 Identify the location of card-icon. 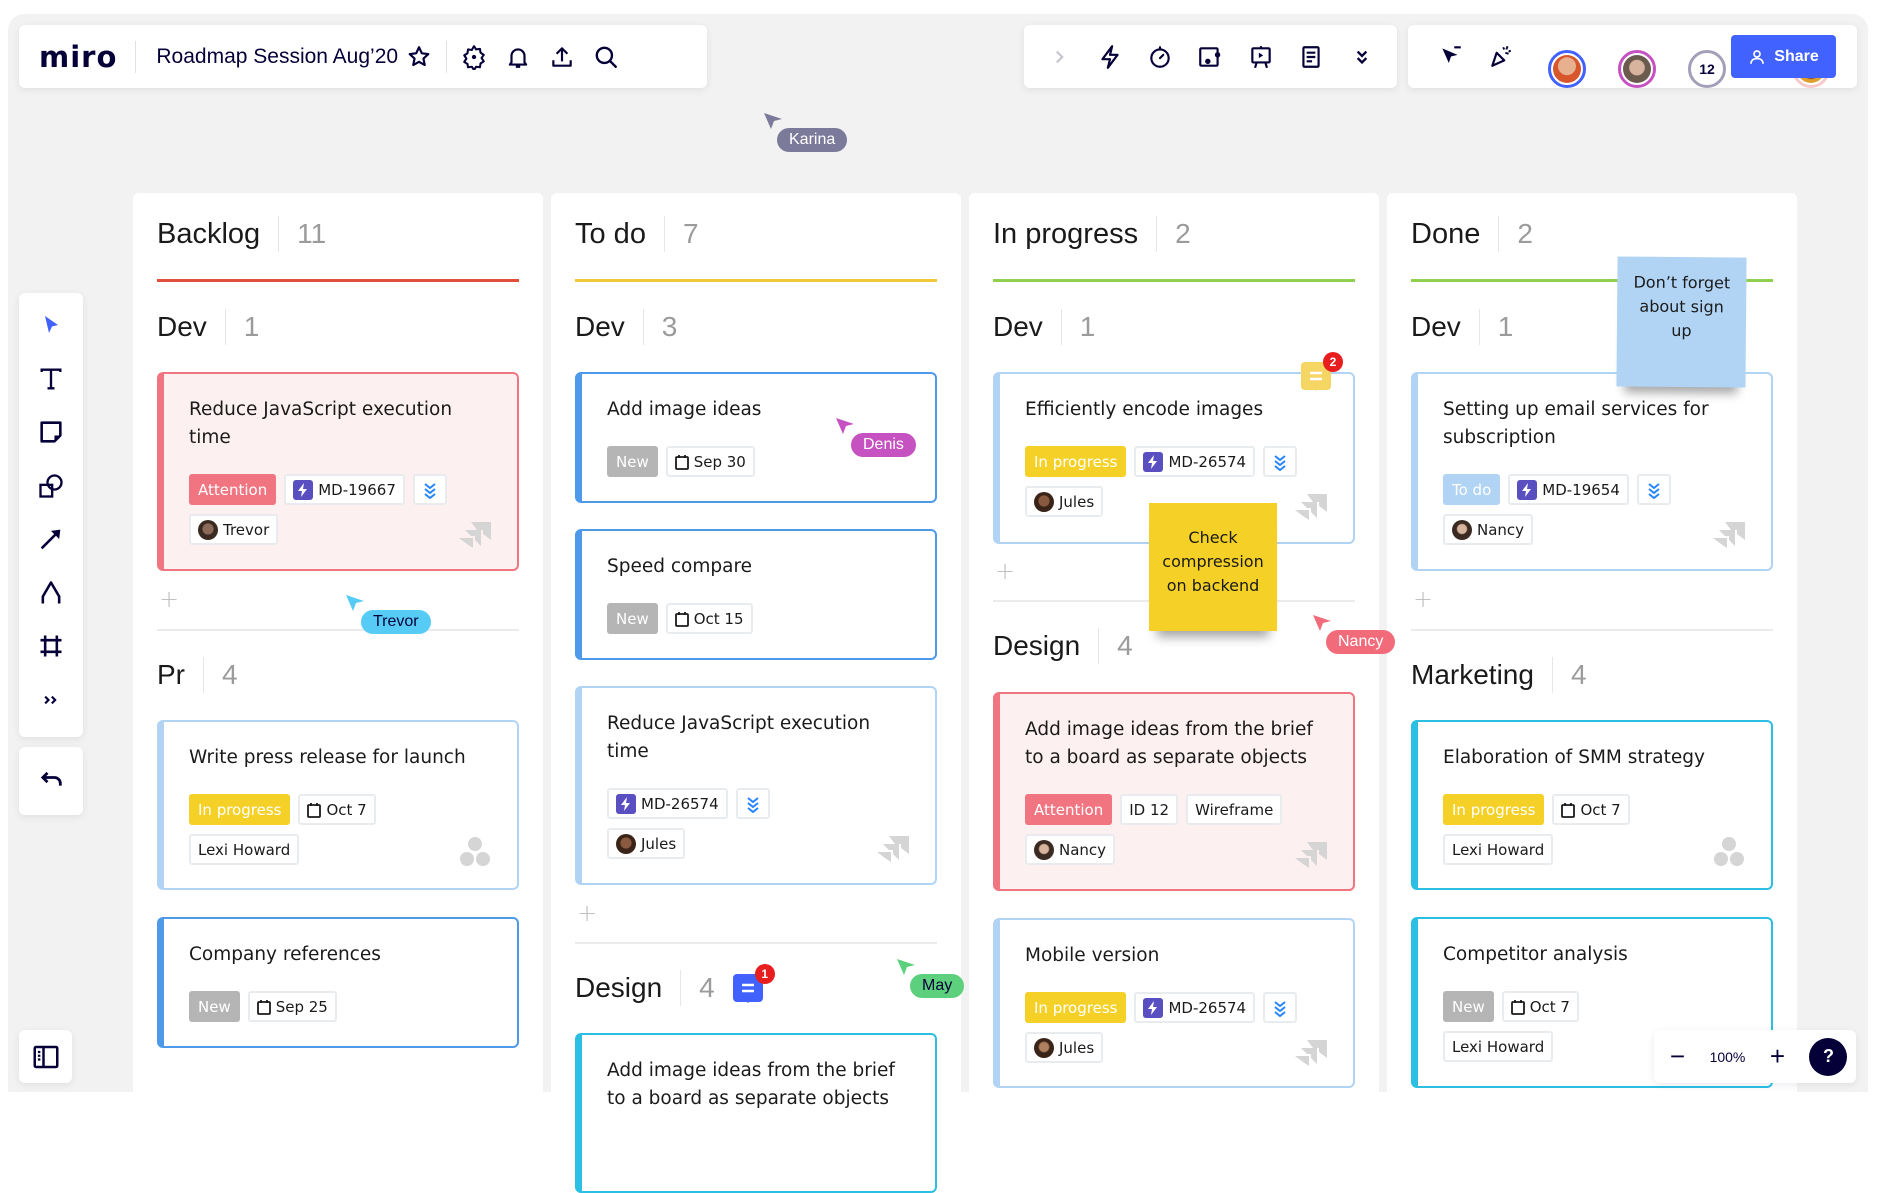
(1210, 57).